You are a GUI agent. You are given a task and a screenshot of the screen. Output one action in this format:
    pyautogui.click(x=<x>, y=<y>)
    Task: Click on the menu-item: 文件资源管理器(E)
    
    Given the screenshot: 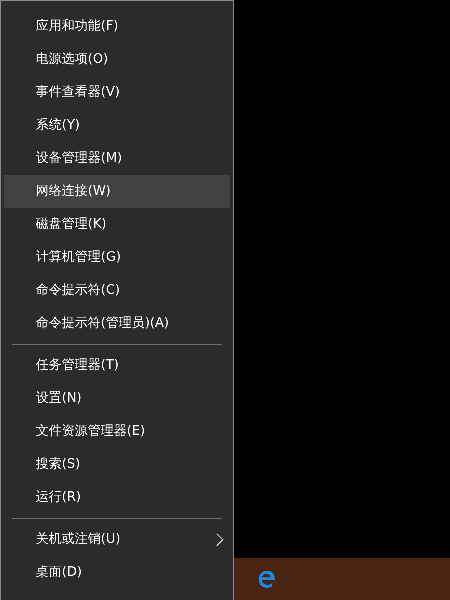 What is the action you would take?
    pyautogui.click(x=117, y=431)
    